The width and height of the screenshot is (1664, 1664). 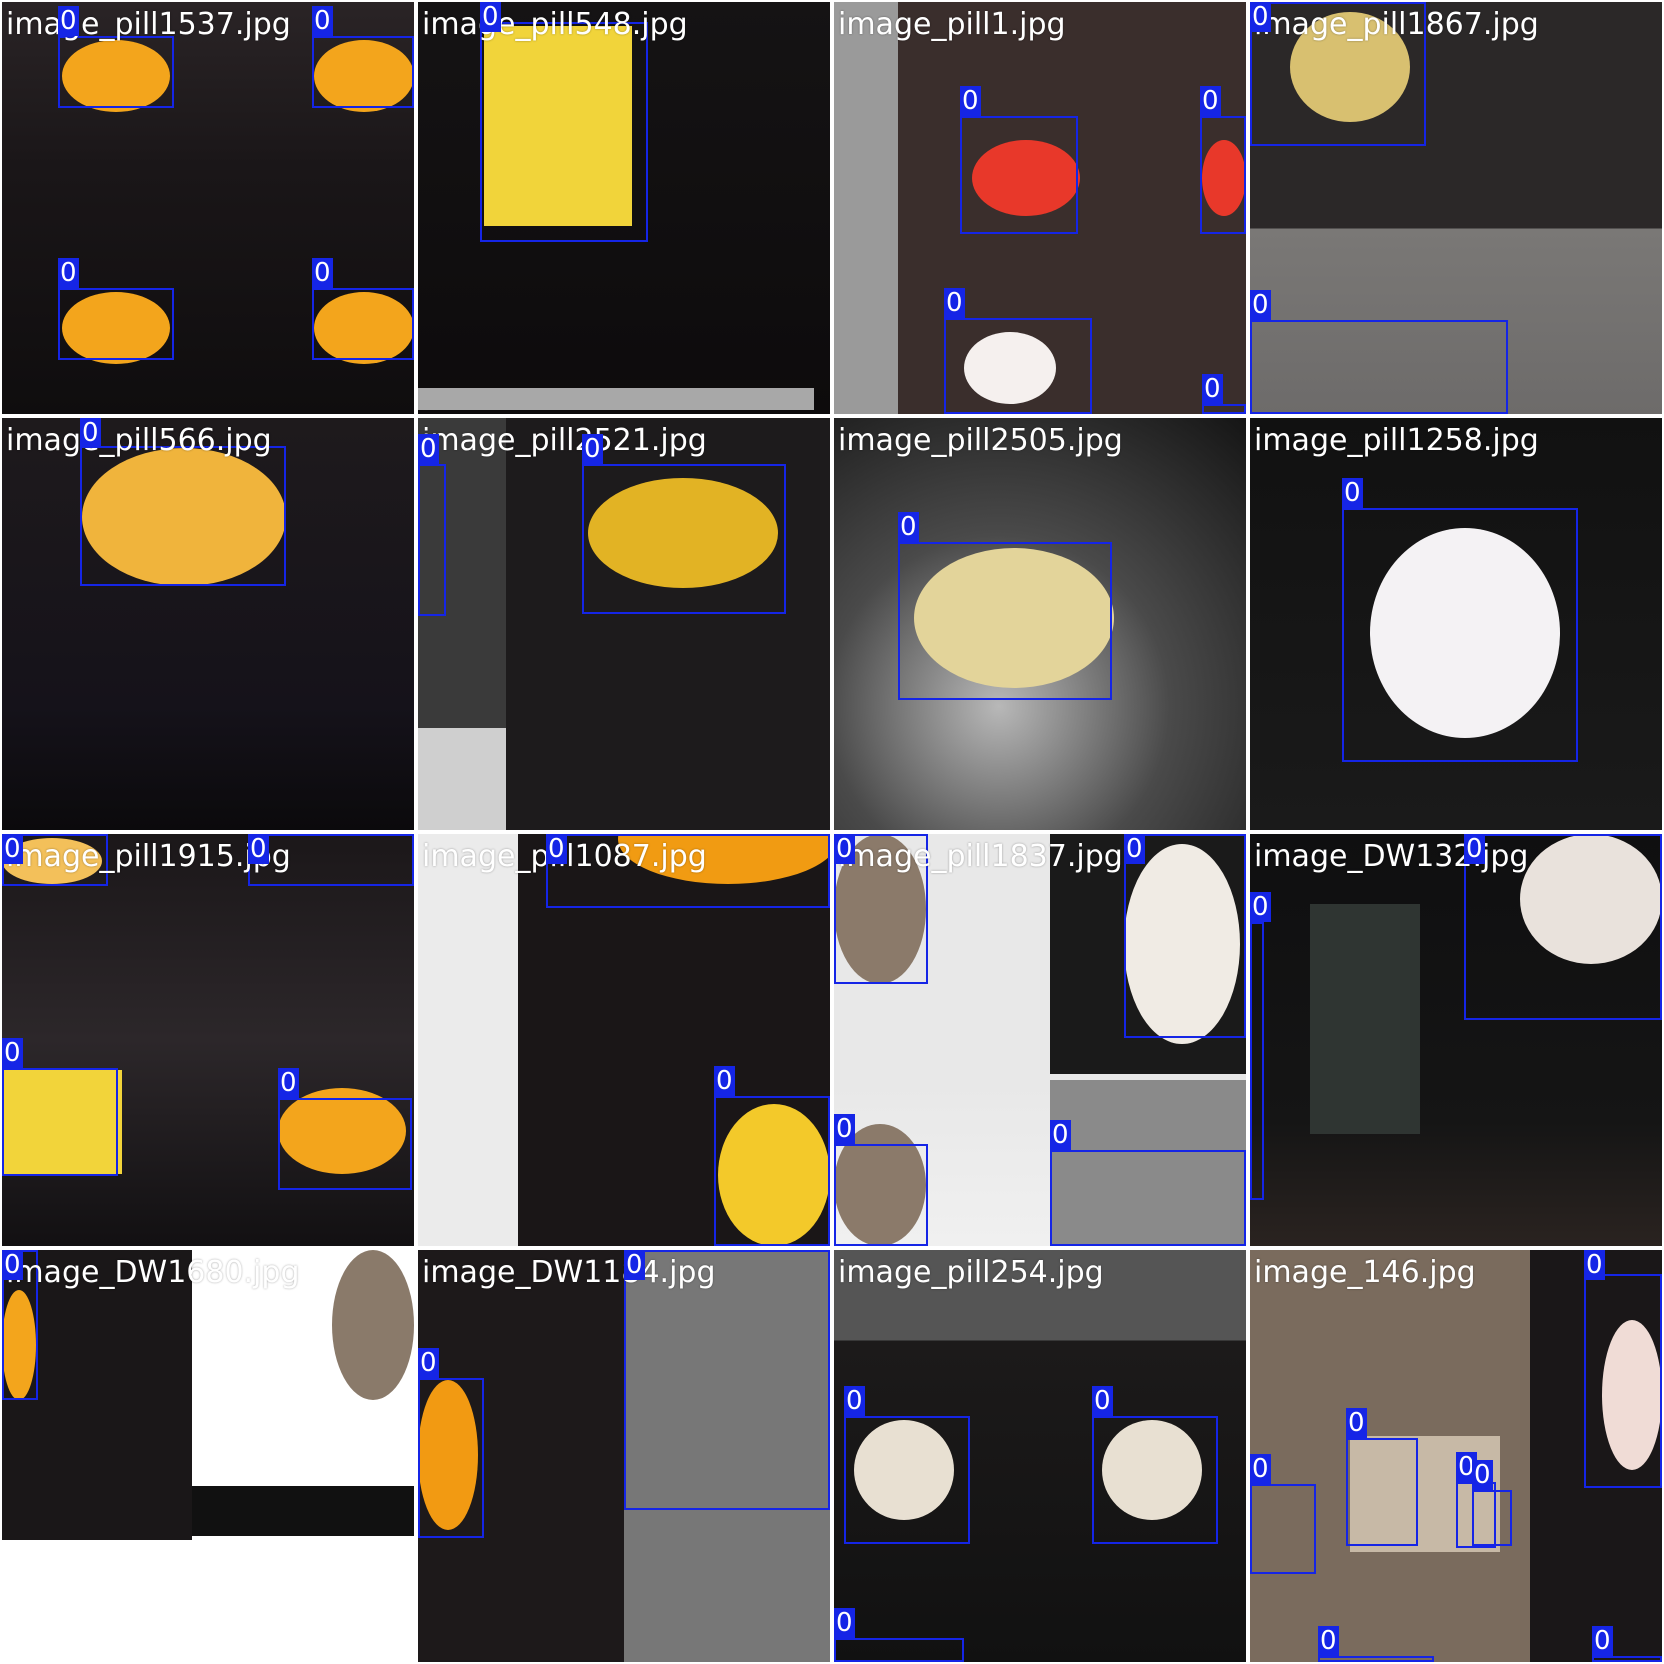 I want to click on image-caption: image_DW132.jpg, so click(x=1391, y=856).